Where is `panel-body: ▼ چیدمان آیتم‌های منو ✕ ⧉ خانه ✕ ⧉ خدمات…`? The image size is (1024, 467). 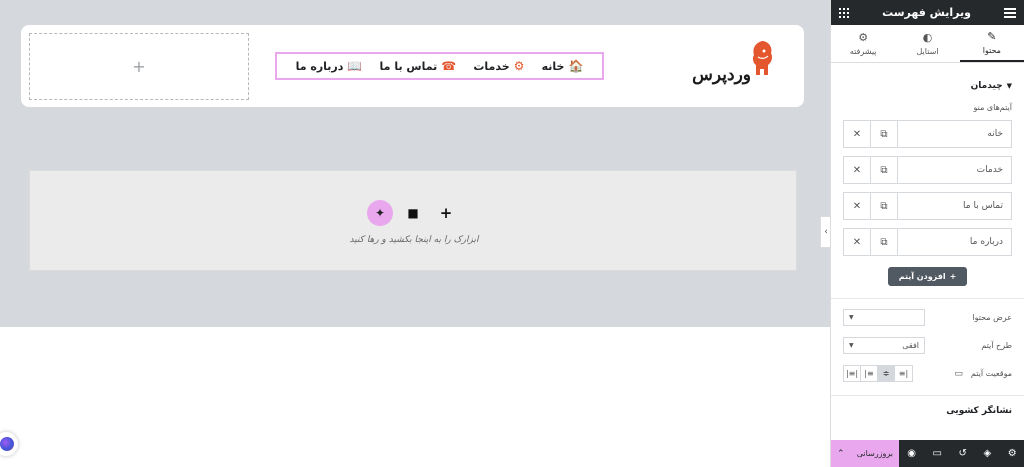 panel-body: ▼ چیدمان آیتم‌های منو ✕ ⧉ خانه ✕ ⧉ خدمات… is located at coordinates (927, 248).